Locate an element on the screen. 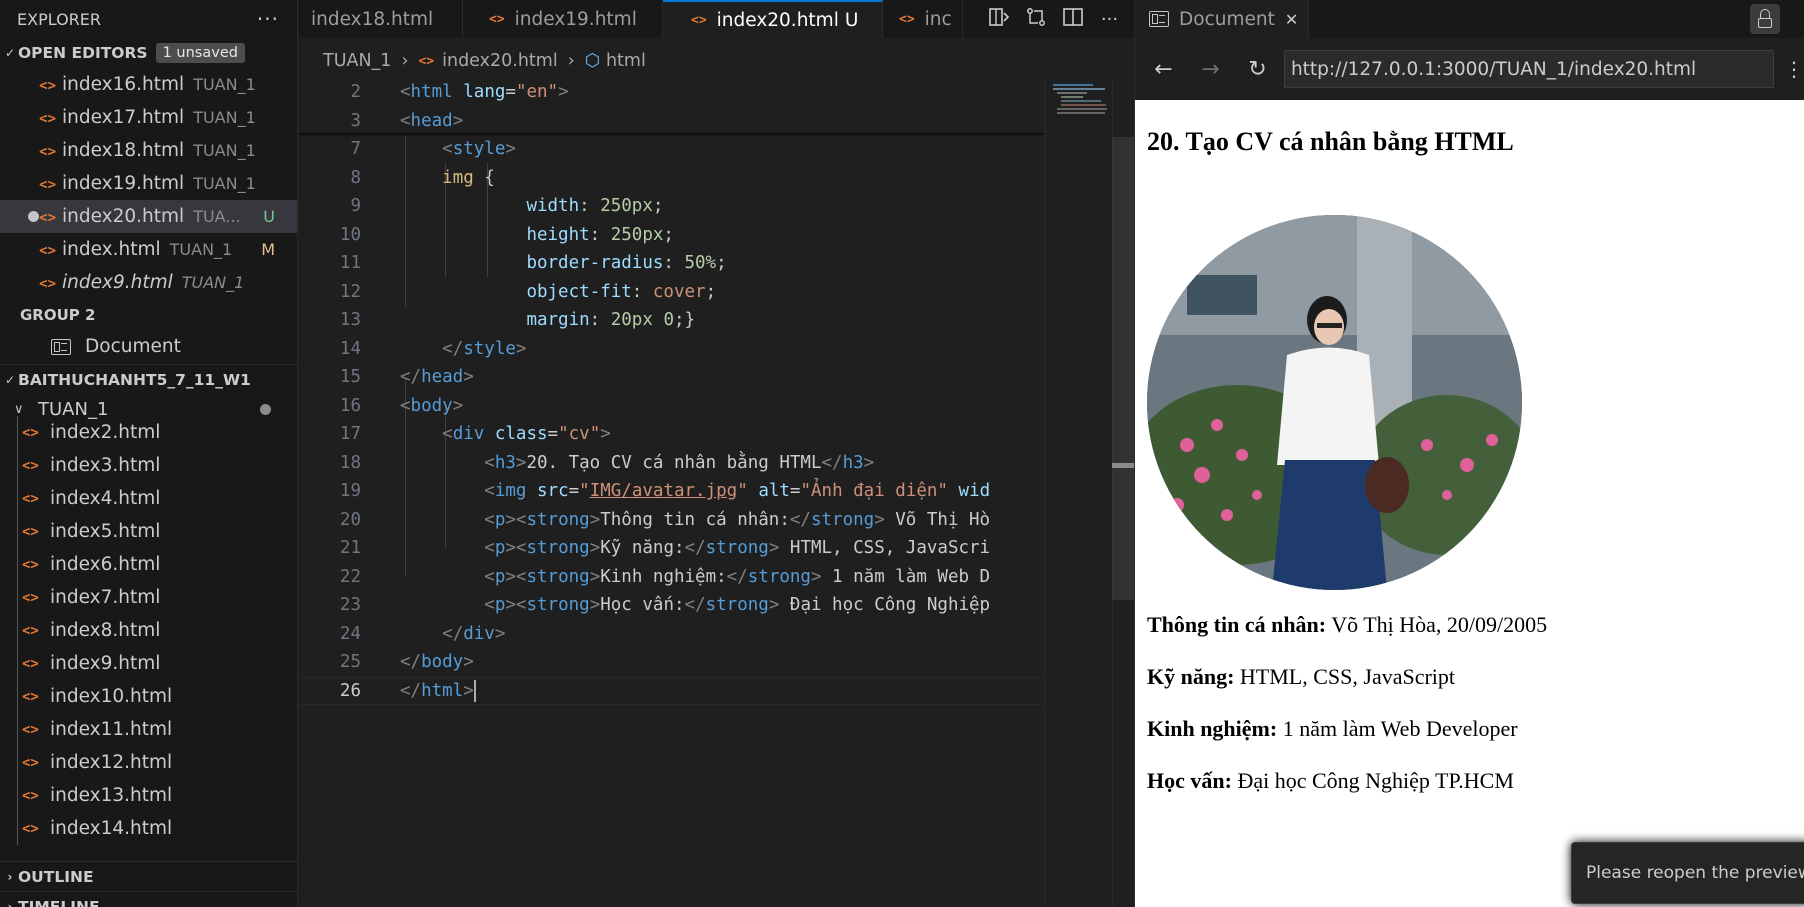 The width and height of the screenshot is (1804, 907). modified-status: M is located at coordinates (268, 249).